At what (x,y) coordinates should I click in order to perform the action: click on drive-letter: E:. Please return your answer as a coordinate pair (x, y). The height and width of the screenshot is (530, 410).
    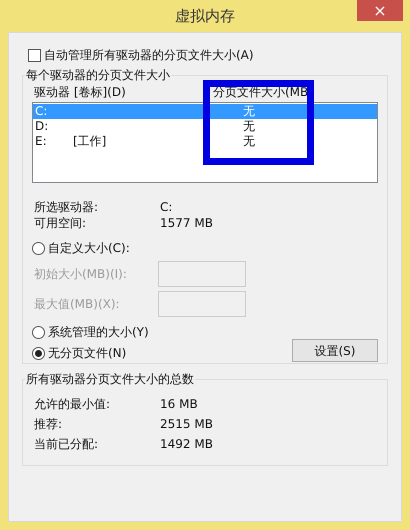
    Looking at the image, I should click on (41, 141).